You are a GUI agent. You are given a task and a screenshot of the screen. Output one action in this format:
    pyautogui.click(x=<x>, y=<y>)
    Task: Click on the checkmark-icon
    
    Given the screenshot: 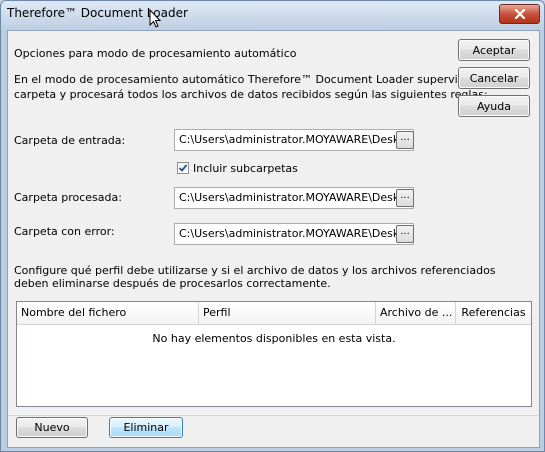 What is the action you would take?
    pyautogui.click(x=183, y=168)
    